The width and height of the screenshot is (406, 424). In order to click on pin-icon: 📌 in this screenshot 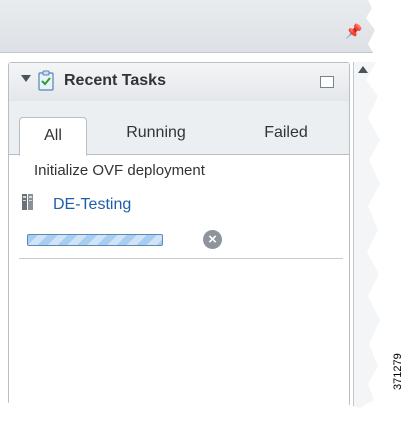, I will do `click(353, 31)`.